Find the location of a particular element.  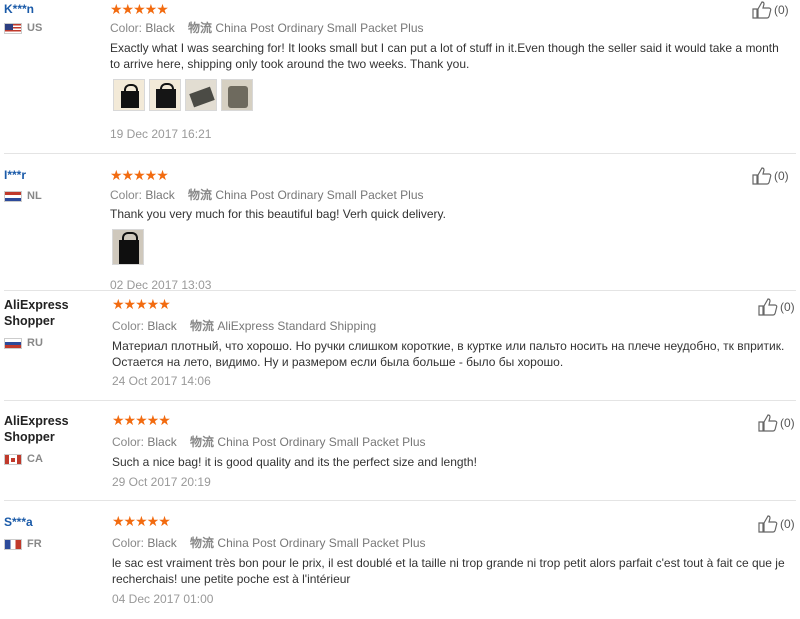

reviewer-name: K***n is located at coordinates (19, 9).